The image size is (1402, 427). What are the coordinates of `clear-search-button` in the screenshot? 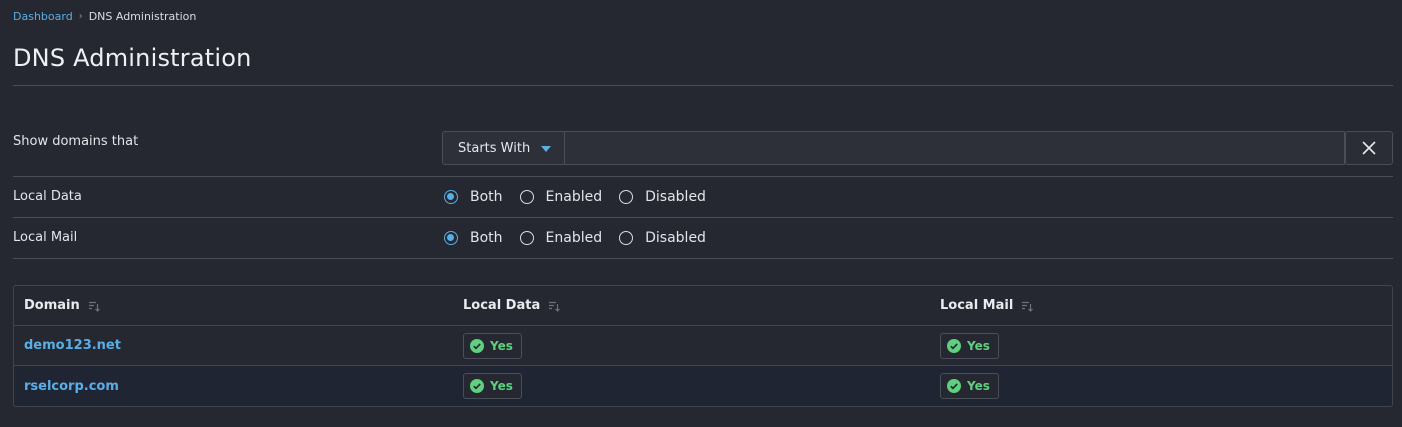 It's located at (1369, 148).